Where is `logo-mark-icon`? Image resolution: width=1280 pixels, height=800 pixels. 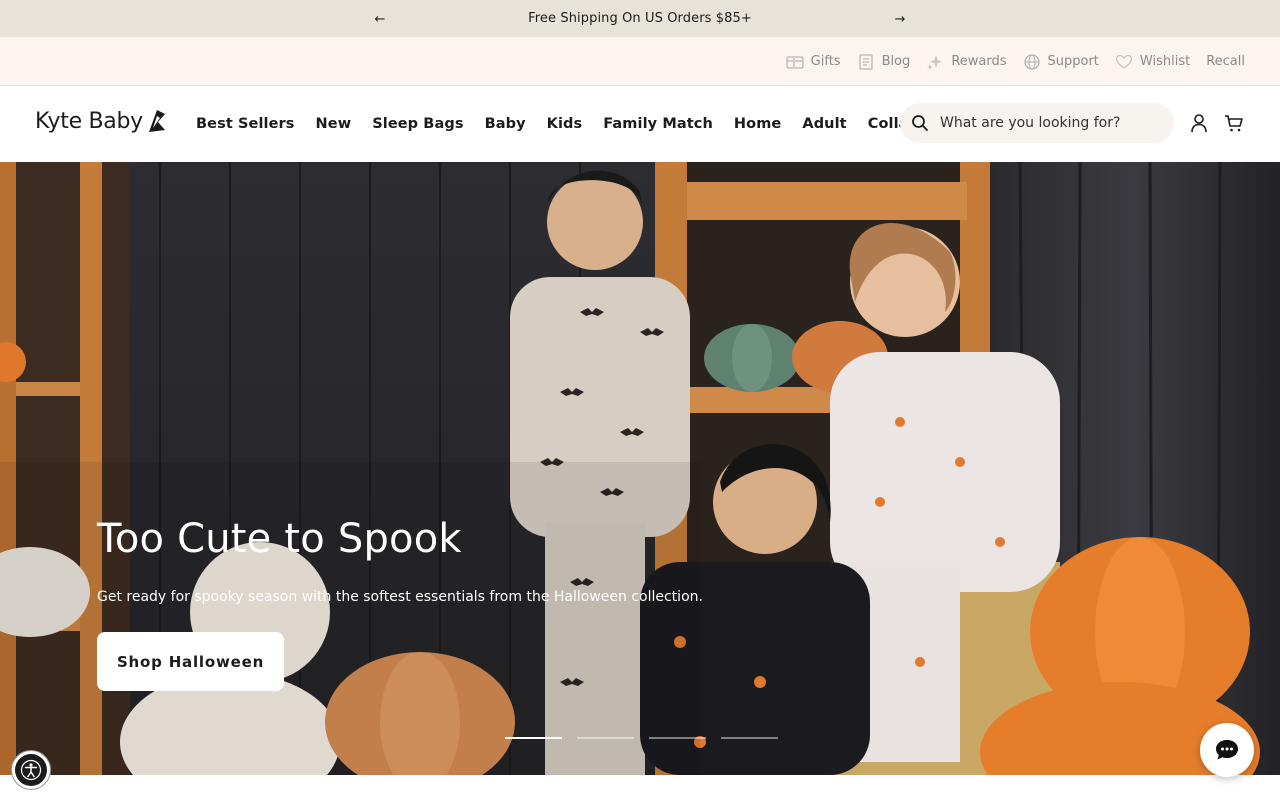 logo-mark-icon is located at coordinates (156, 121).